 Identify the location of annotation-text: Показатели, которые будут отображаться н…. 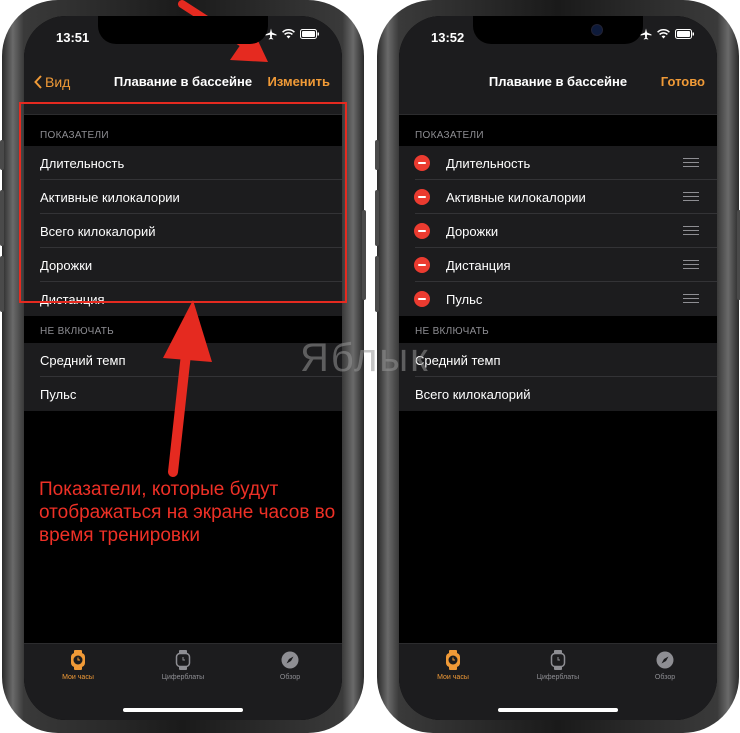
(187, 512).